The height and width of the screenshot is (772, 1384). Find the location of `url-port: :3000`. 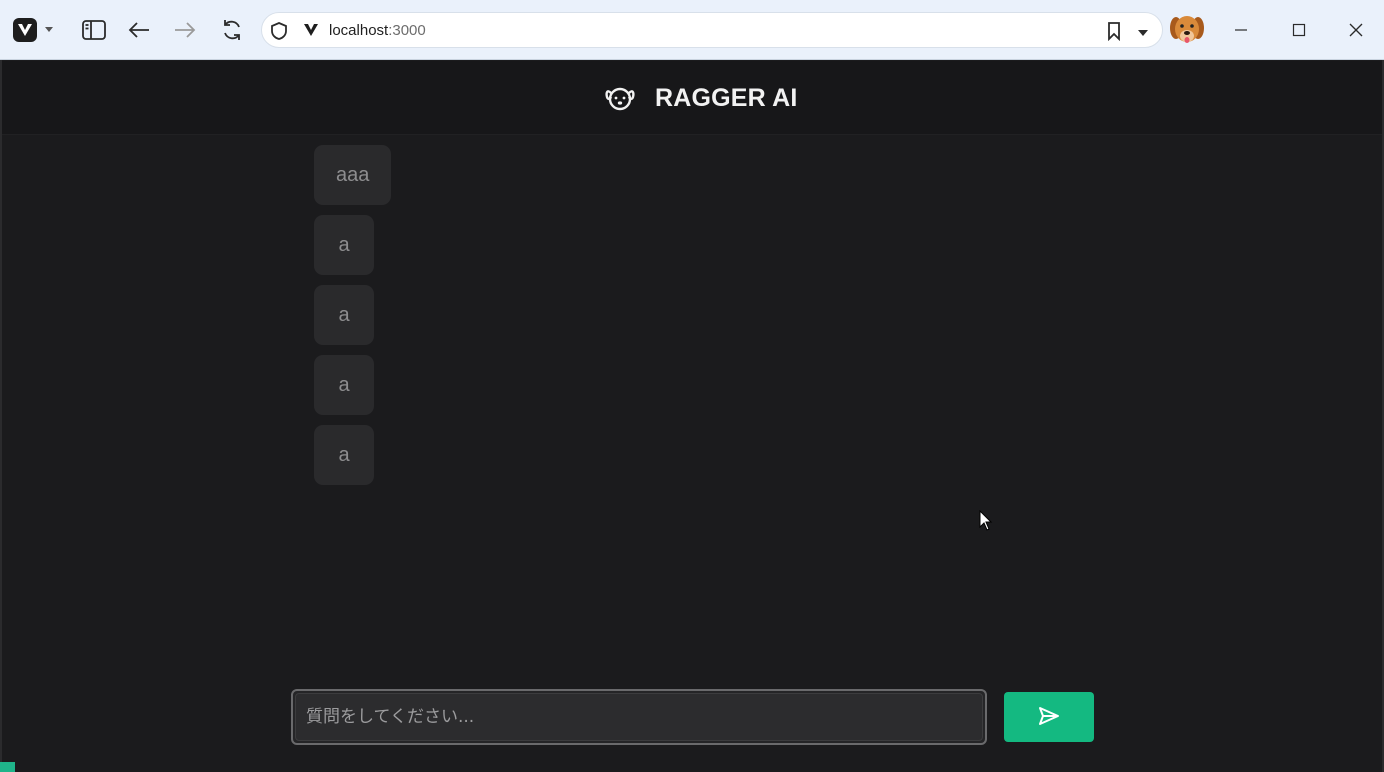

url-port: :3000 is located at coordinates (407, 30).